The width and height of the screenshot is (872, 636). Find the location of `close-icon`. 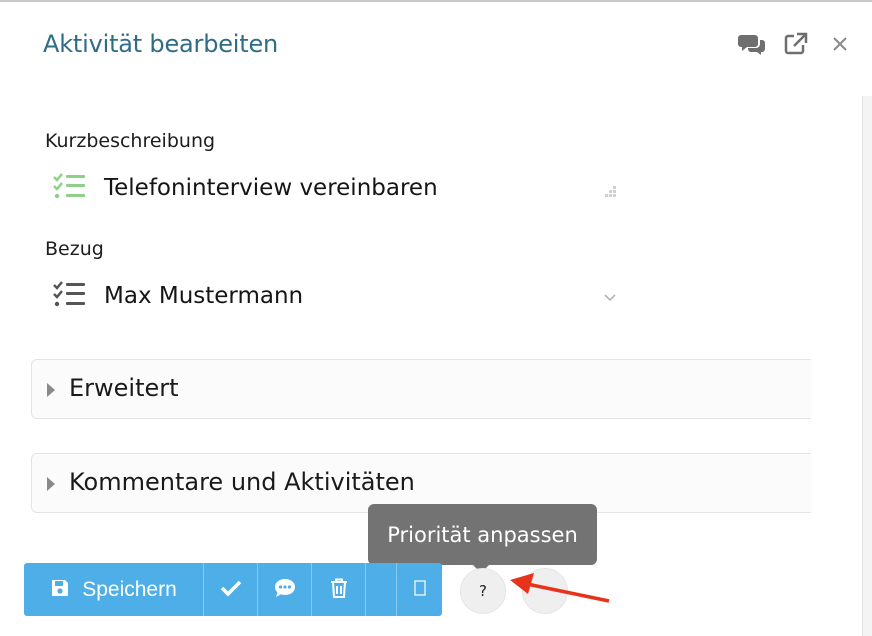

close-icon is located at coordinates (840, 44).